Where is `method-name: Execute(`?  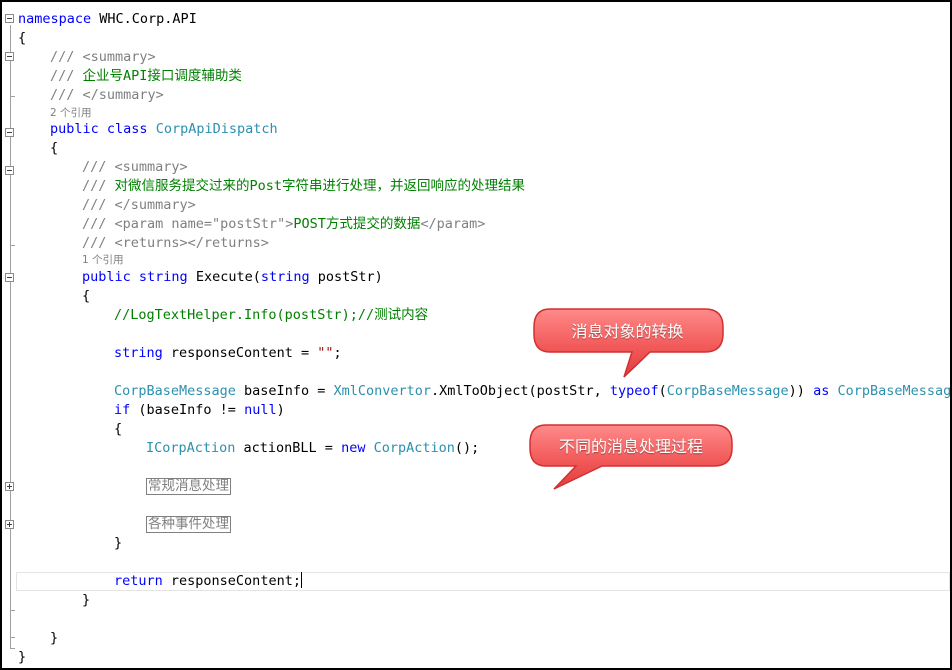 method-name: Execute( is located at coordinates (224, 277).